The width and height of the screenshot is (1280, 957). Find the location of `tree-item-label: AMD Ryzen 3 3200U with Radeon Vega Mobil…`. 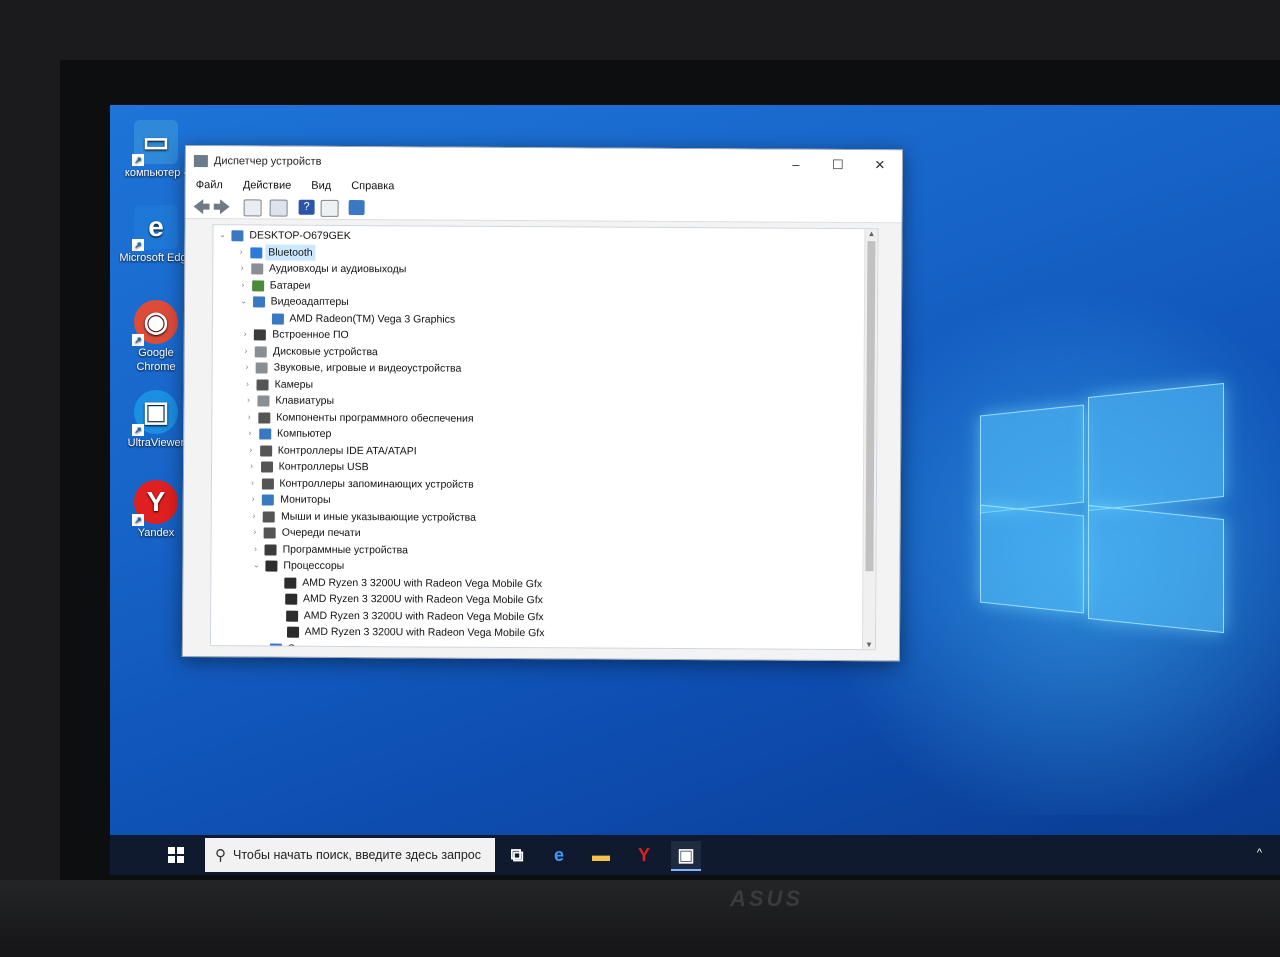

tree-item-label: AMD Ryzen 3 3200U with Radeon Vega Mobil… is located at coordinates (424, 632).